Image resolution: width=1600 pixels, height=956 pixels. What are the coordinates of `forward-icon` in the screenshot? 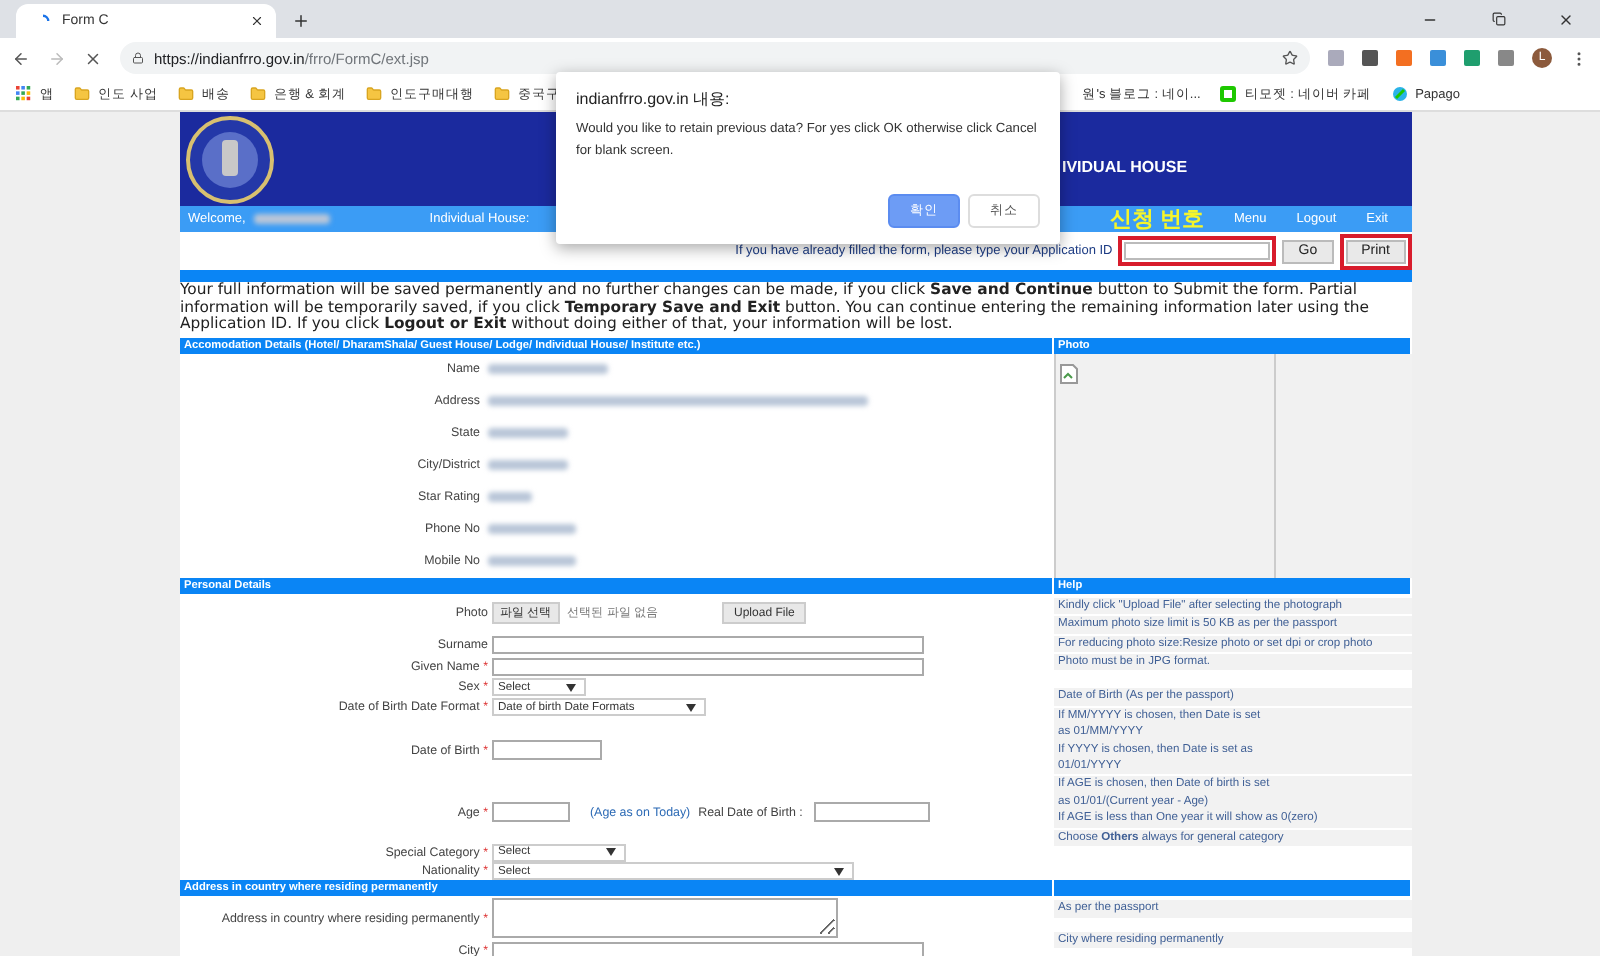 It's located at (57, 58).